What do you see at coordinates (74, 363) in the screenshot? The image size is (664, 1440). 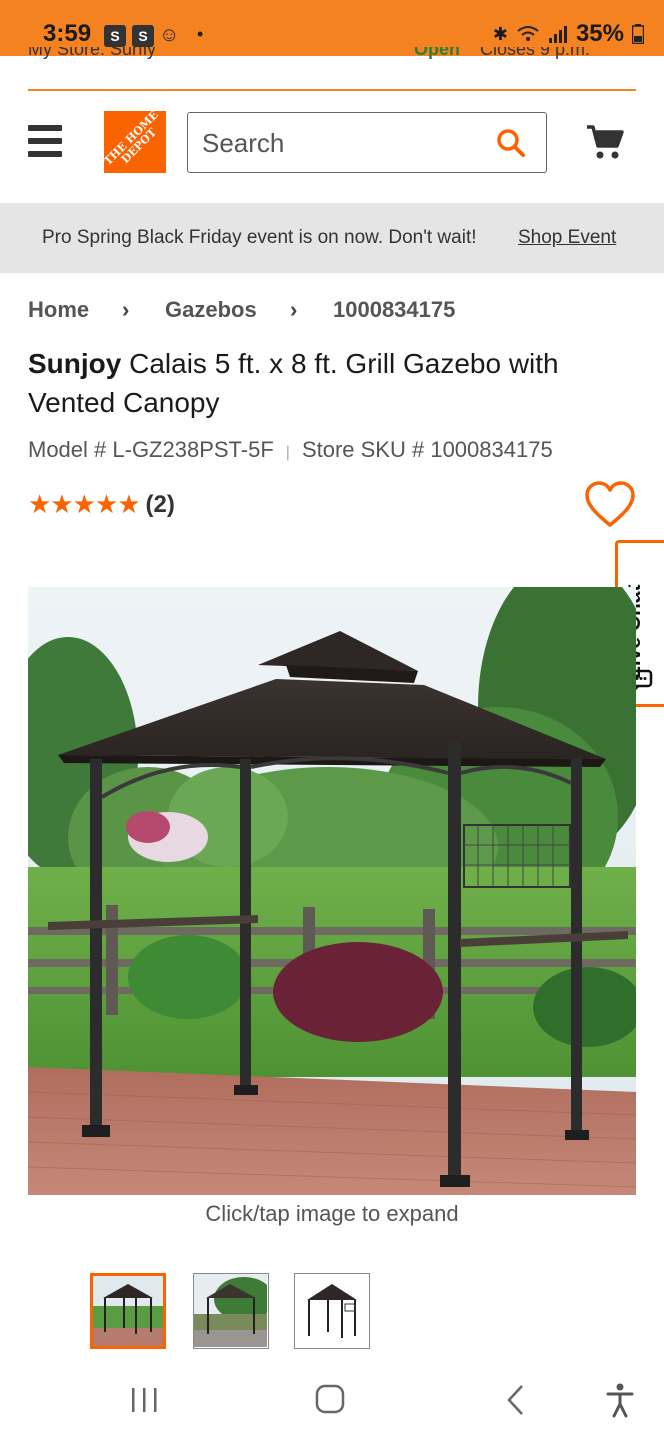 I see `product-brand: Sunjoy` at bounding box center [74, 363].